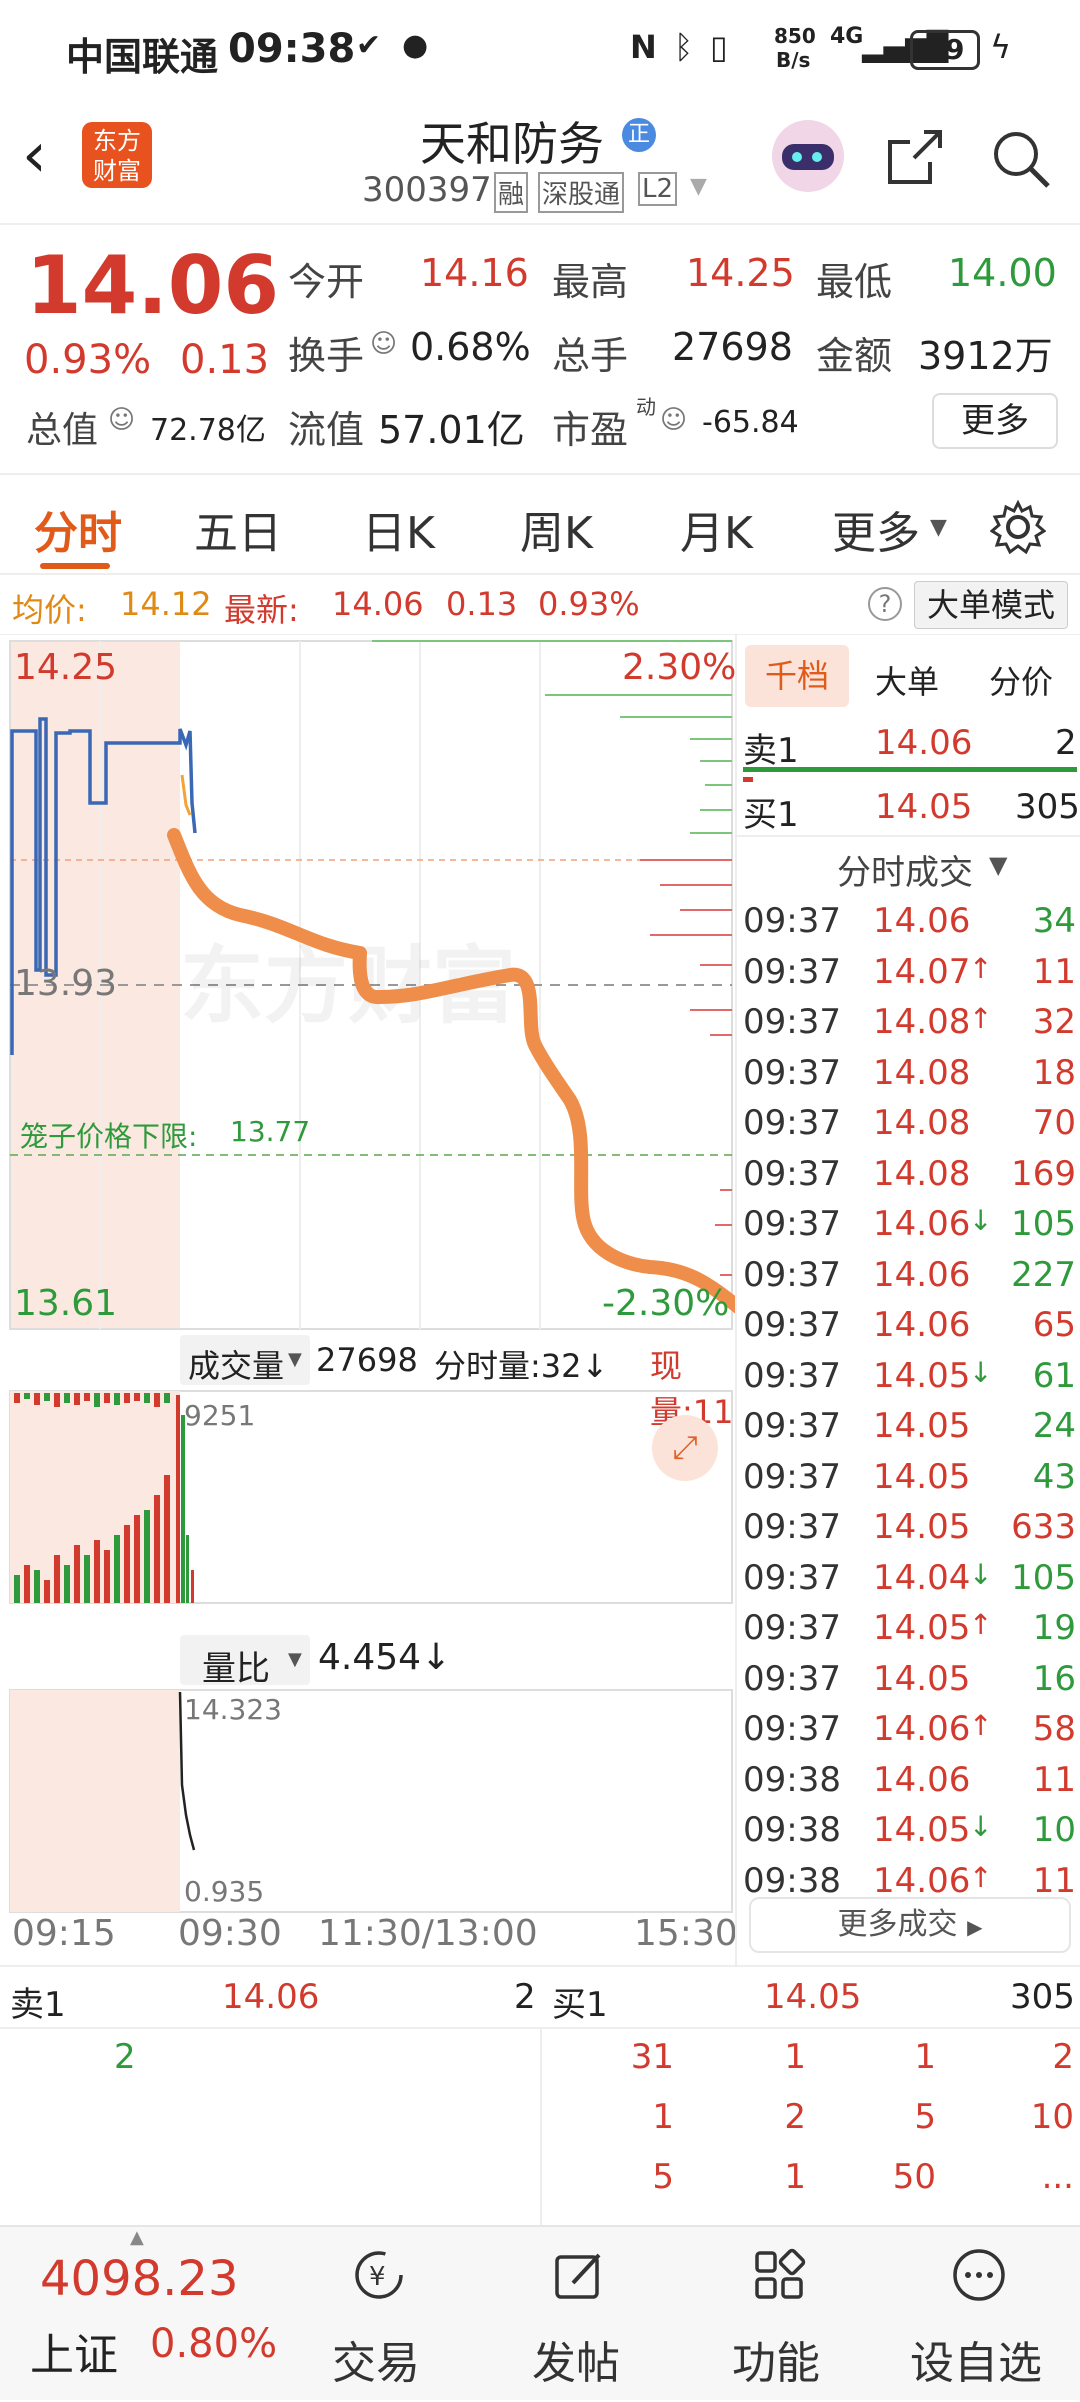  Describe the element at coordinates (907, 680) in the screenshot. I see `tab-big-orders: 大单` at that location.